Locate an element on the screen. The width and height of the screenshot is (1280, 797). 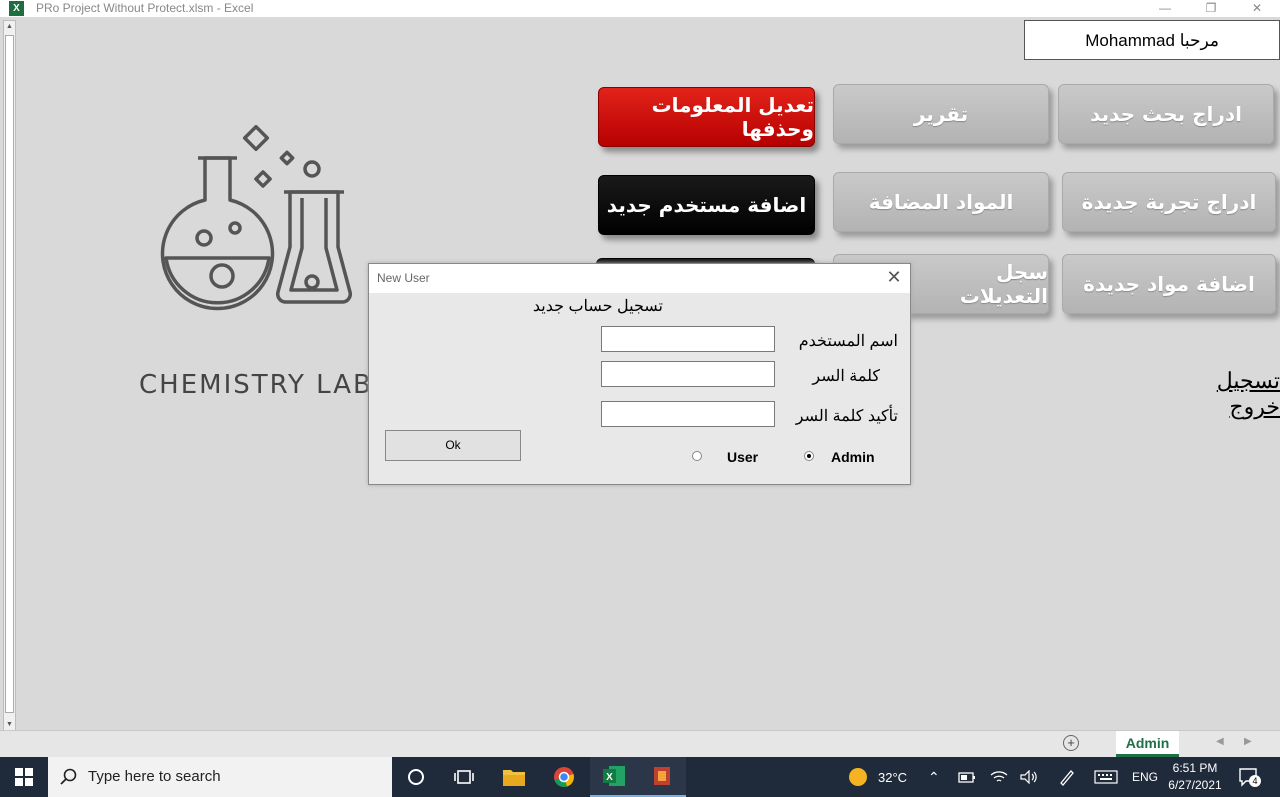
username-input is located at coordinates (688, 339).